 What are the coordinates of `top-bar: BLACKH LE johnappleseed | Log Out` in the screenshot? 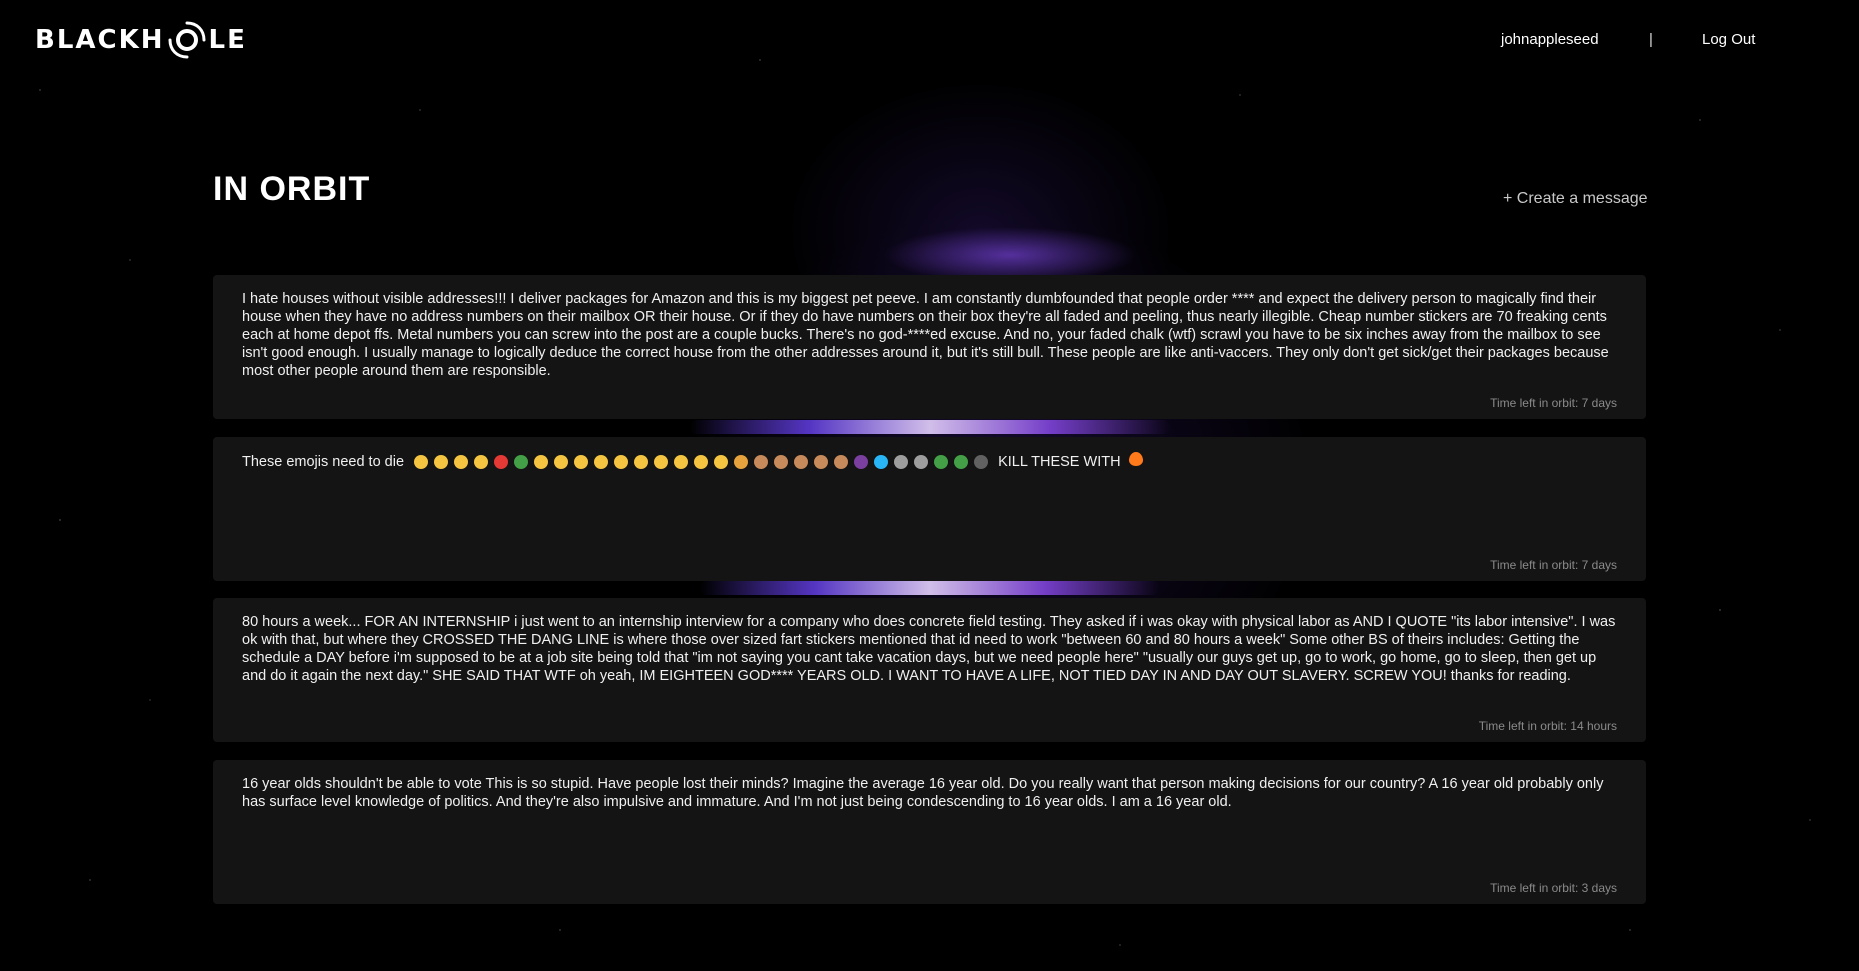 It's located at (929, 40).